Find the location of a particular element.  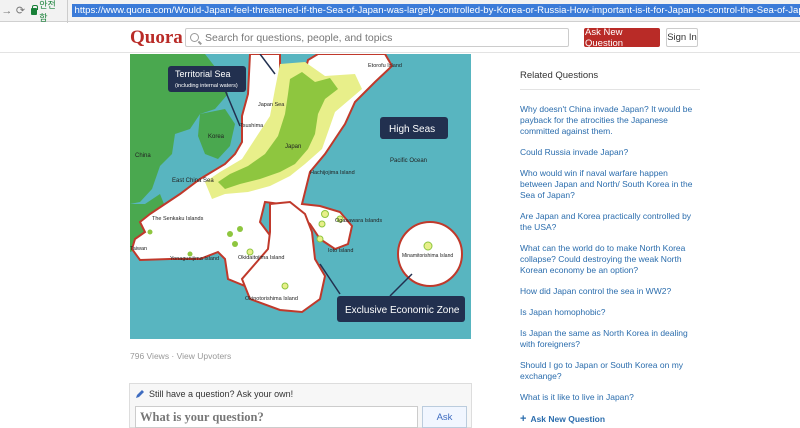

label-taiwan: Taiwan is located at coordinates (138, 249).